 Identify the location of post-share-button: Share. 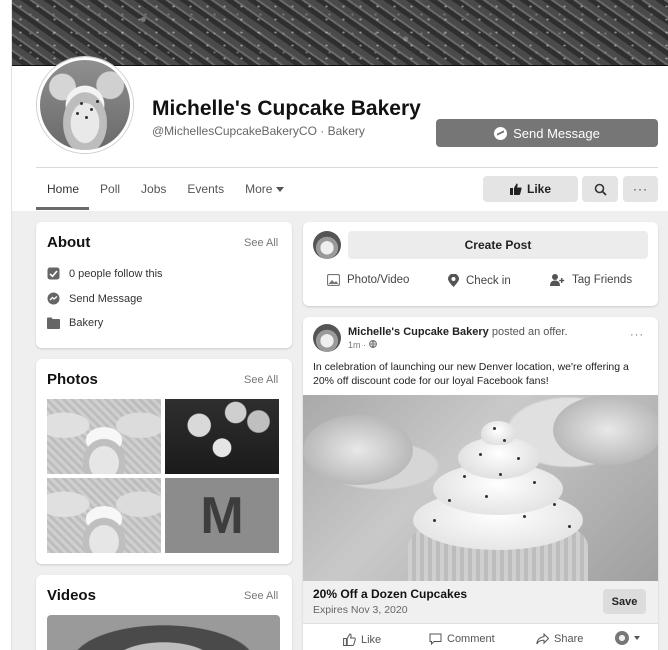
(559, 639).